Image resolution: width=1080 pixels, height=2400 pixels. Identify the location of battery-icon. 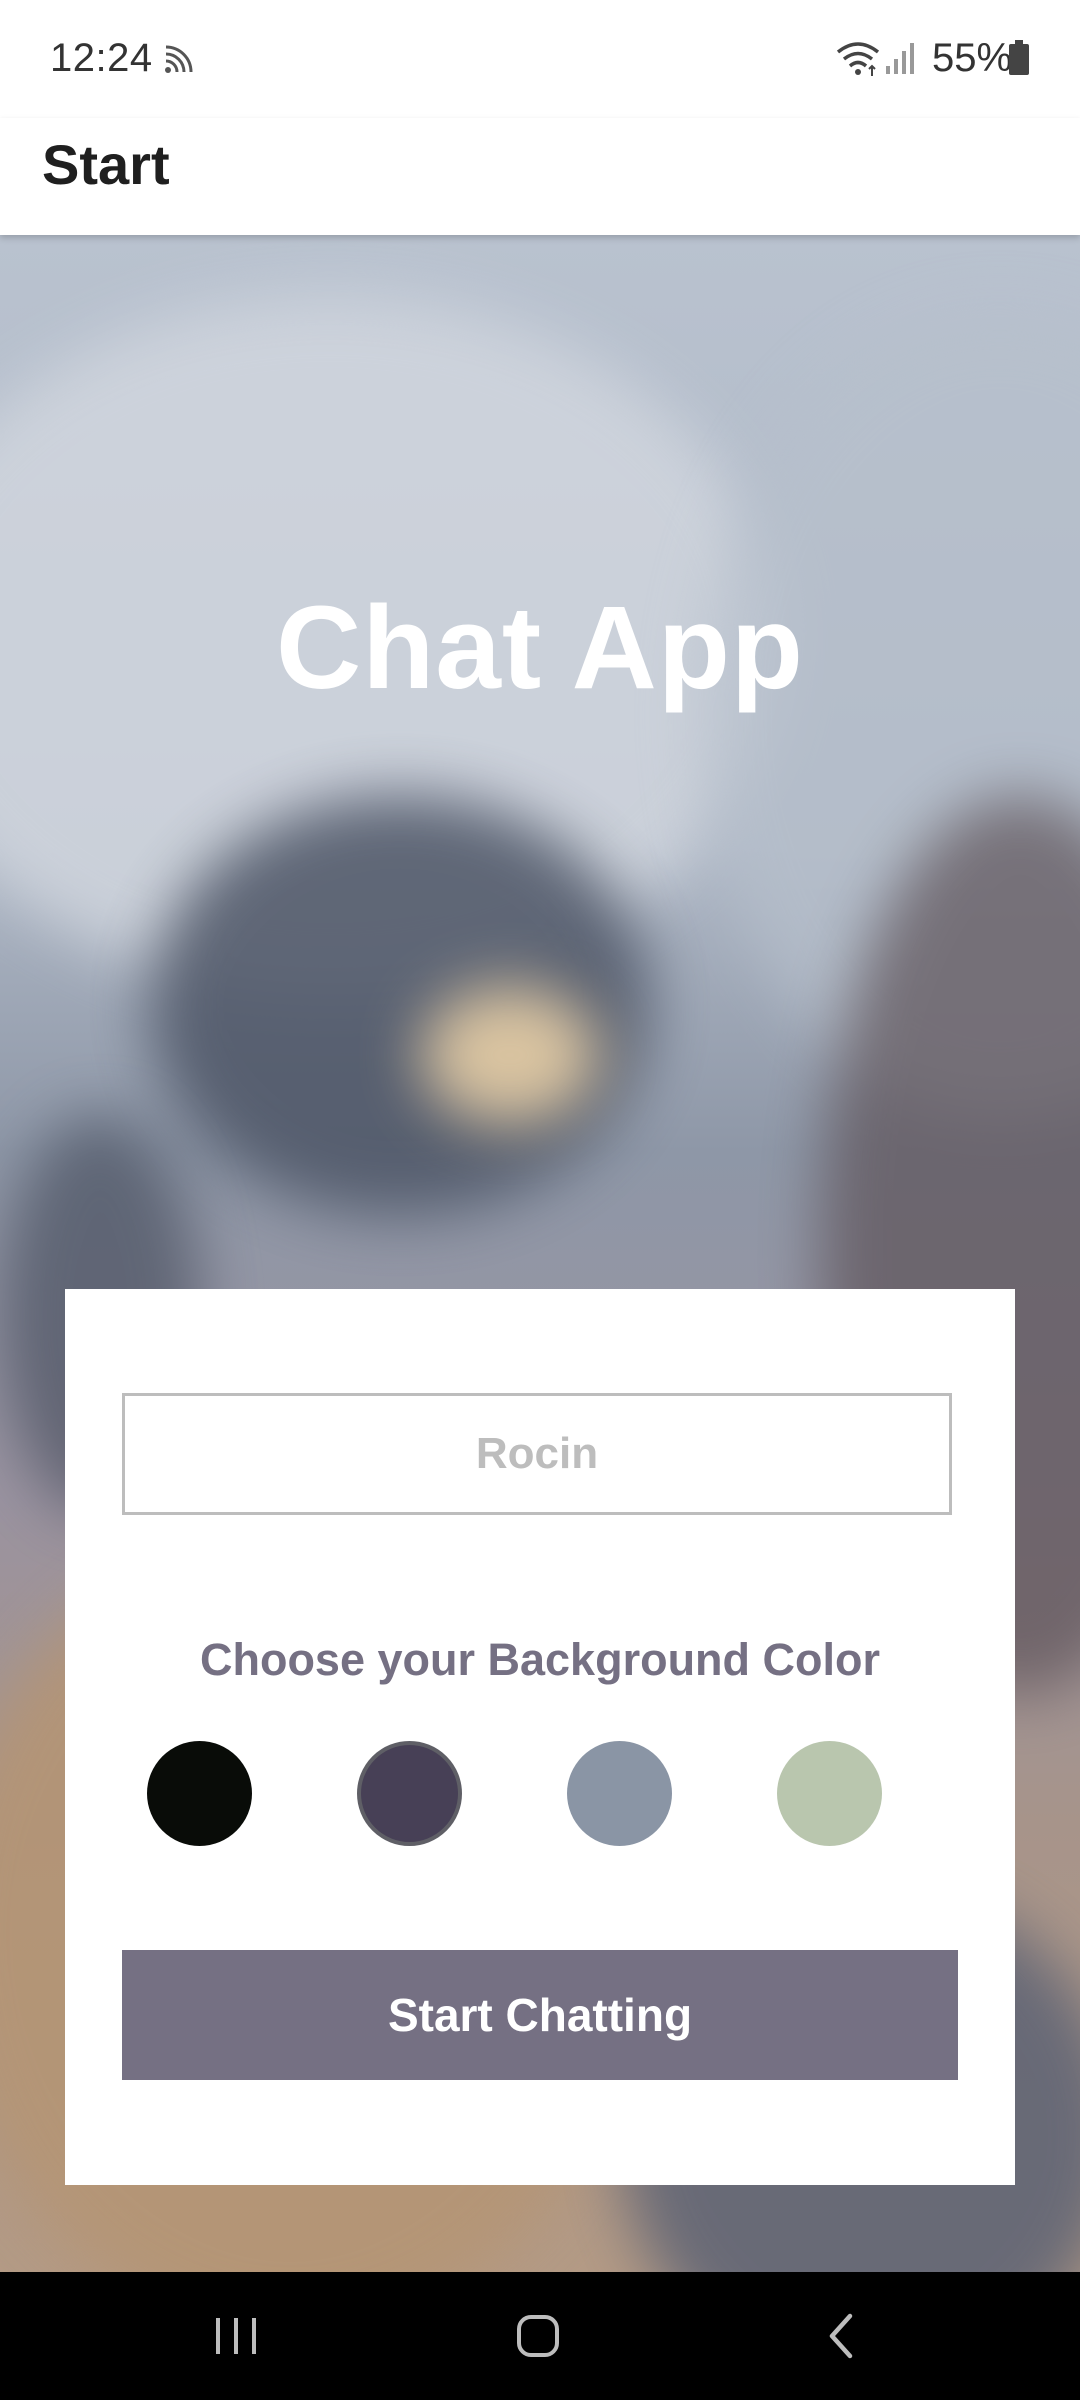
(1019, 57).